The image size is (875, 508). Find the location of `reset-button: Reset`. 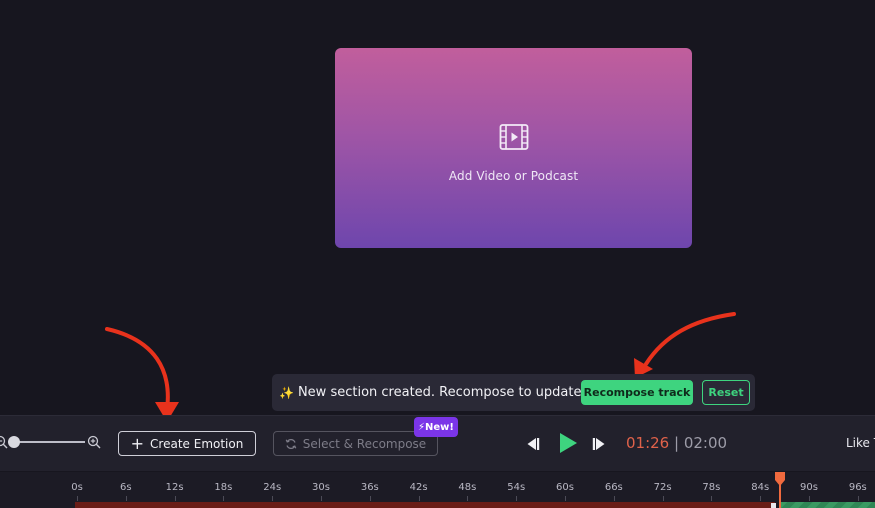

reset-button: Reset is located at coordinates (726, 392).